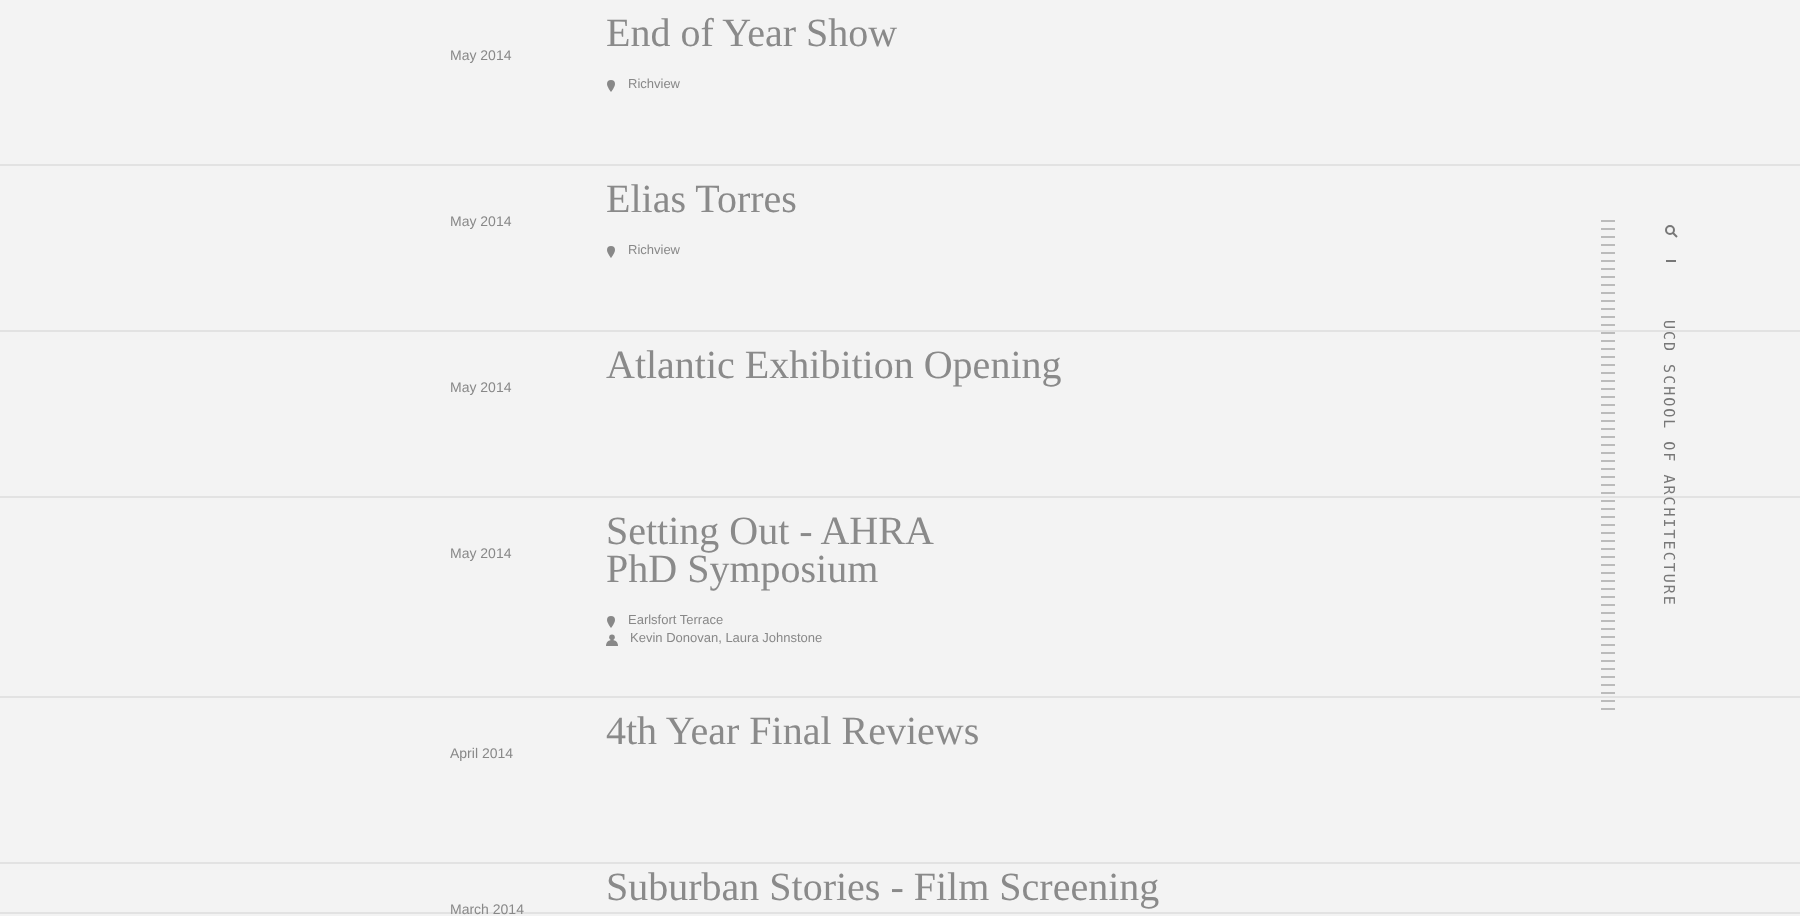 The height and width of the screenshot is (916, 1800). I want to click on event-title: Elias Torres, so click(701, 201).